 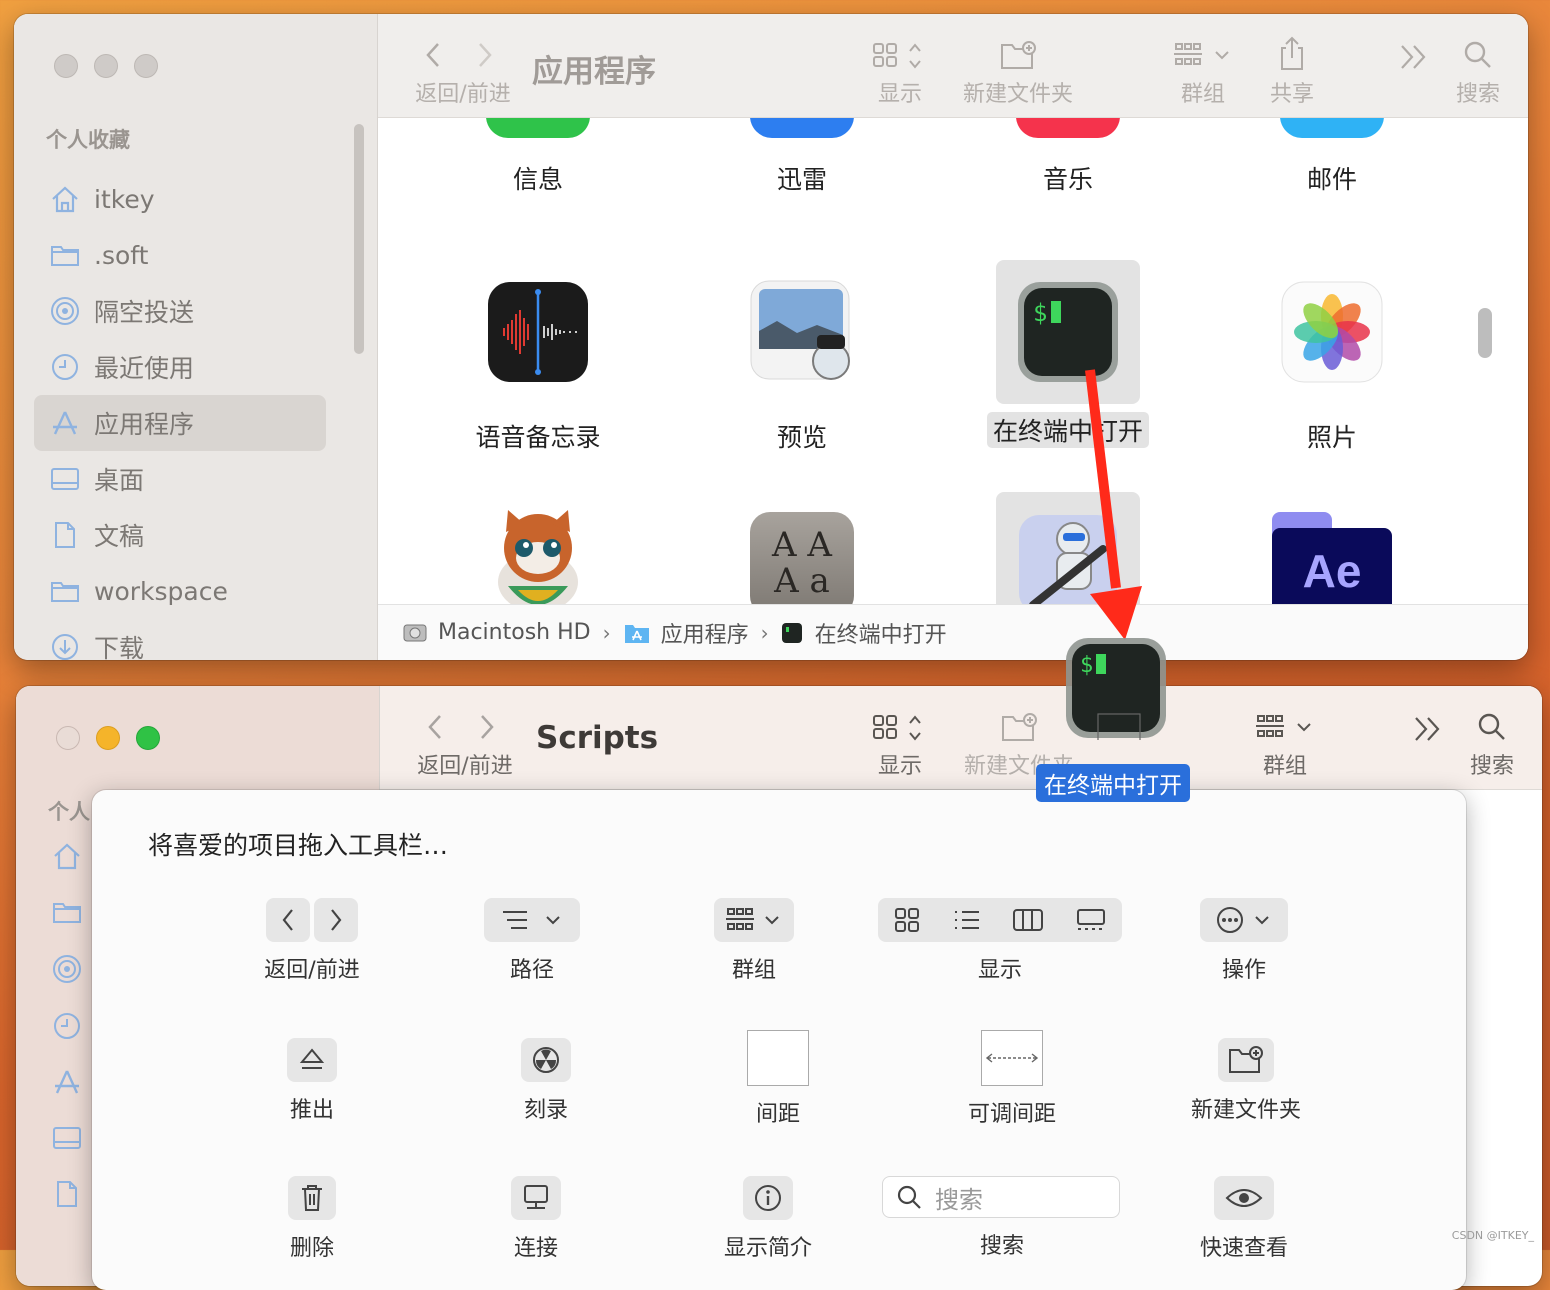 I want to click on terminal-icon: $, so click(x=1116, y=697).